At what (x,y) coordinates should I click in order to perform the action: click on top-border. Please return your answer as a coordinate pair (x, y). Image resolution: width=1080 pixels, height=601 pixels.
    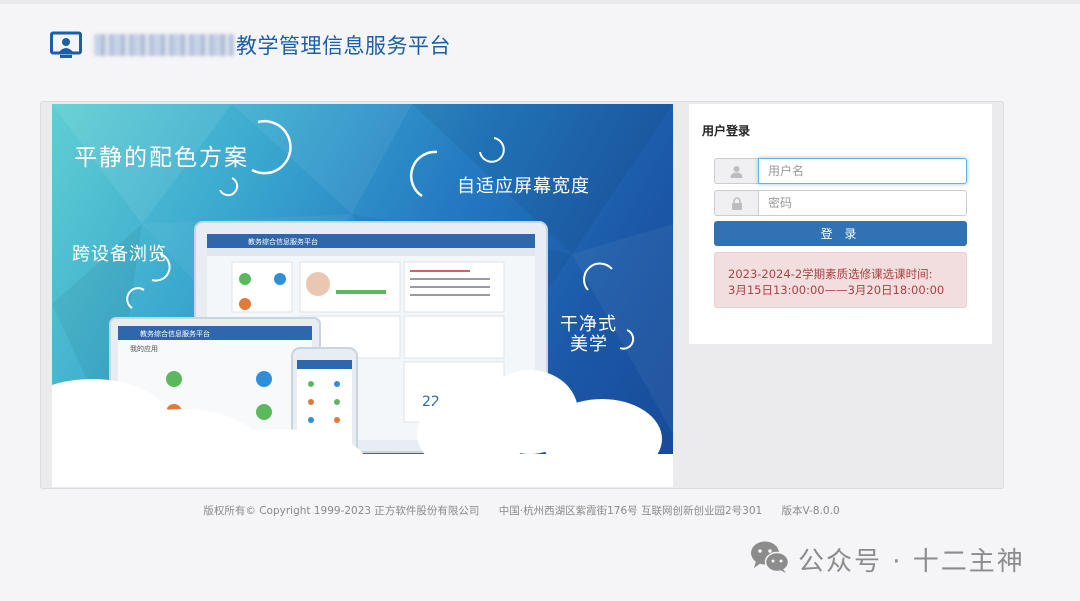
    Looking at the image, I should click on (540, 2).